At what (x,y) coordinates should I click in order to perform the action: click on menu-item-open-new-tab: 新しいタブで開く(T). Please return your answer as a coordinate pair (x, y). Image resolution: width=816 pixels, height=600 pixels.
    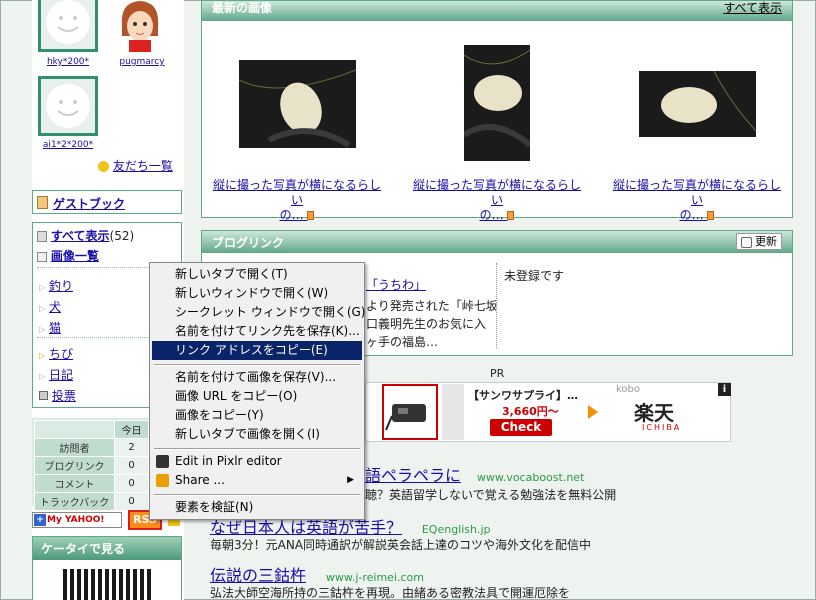
    Looking at the image, I should click on (257, 274).